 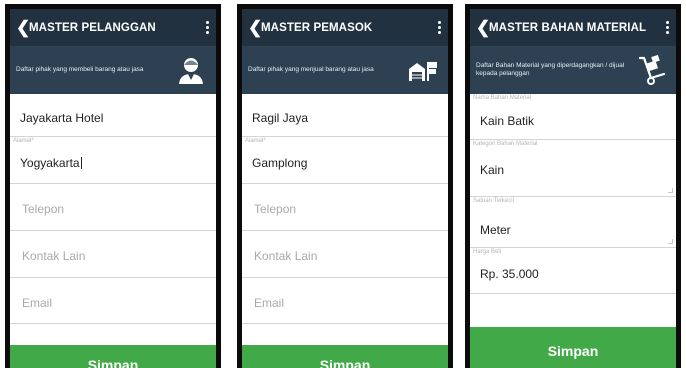 I want to click on app-bar: ❮ MASTER BAHAN MATERIAL, so click(x=573, y=27).